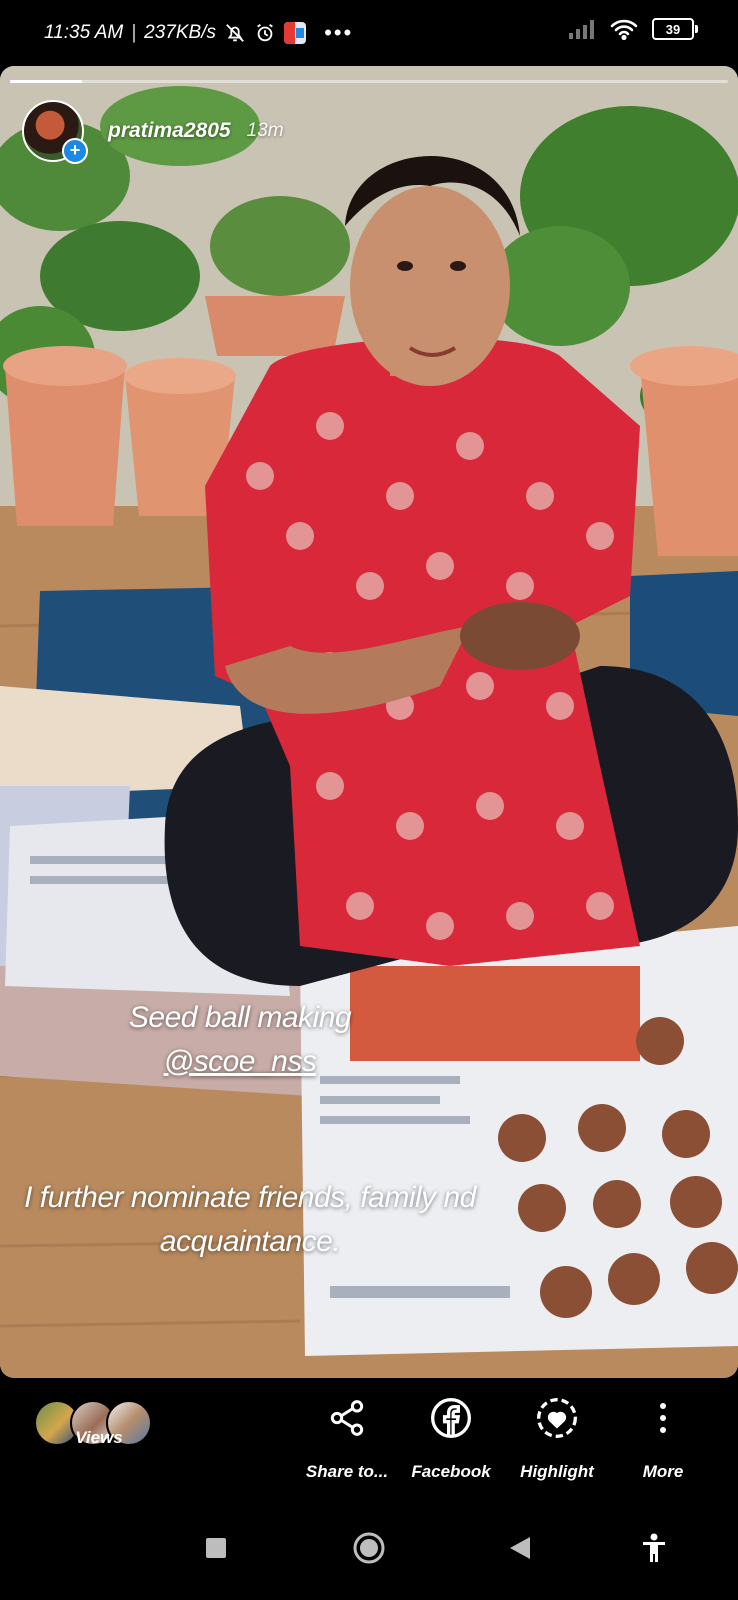 The height and width of the screenshot is (1600, 738). Describe the element at coordinates (169, 131) in the screenshot. I see `story-username: pratima2805` at that location.